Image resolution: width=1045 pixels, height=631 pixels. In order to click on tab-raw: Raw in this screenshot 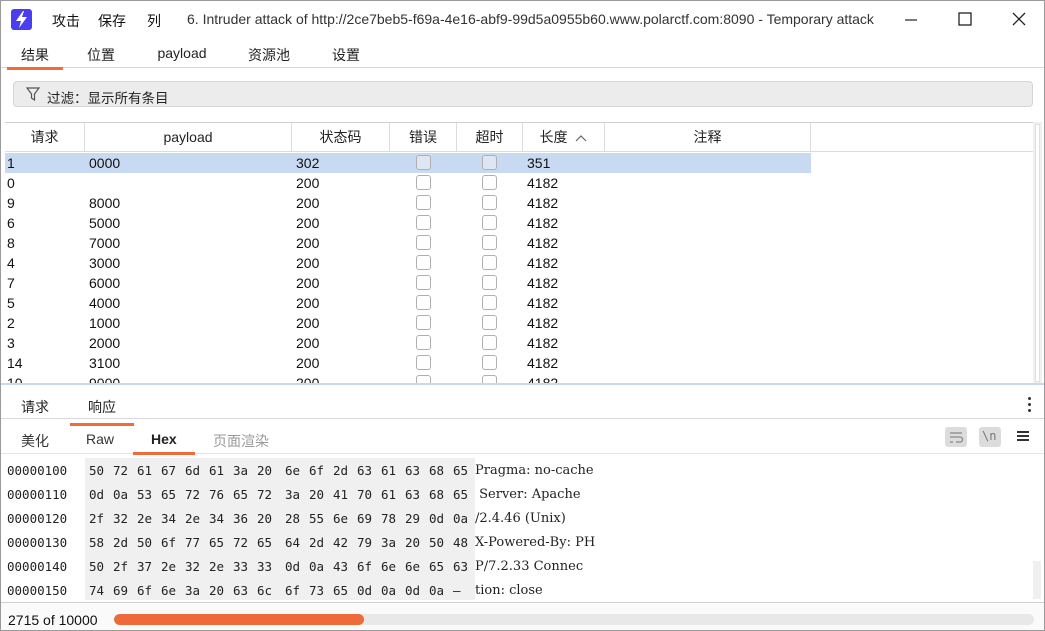, I will do `click(100, 439)`.